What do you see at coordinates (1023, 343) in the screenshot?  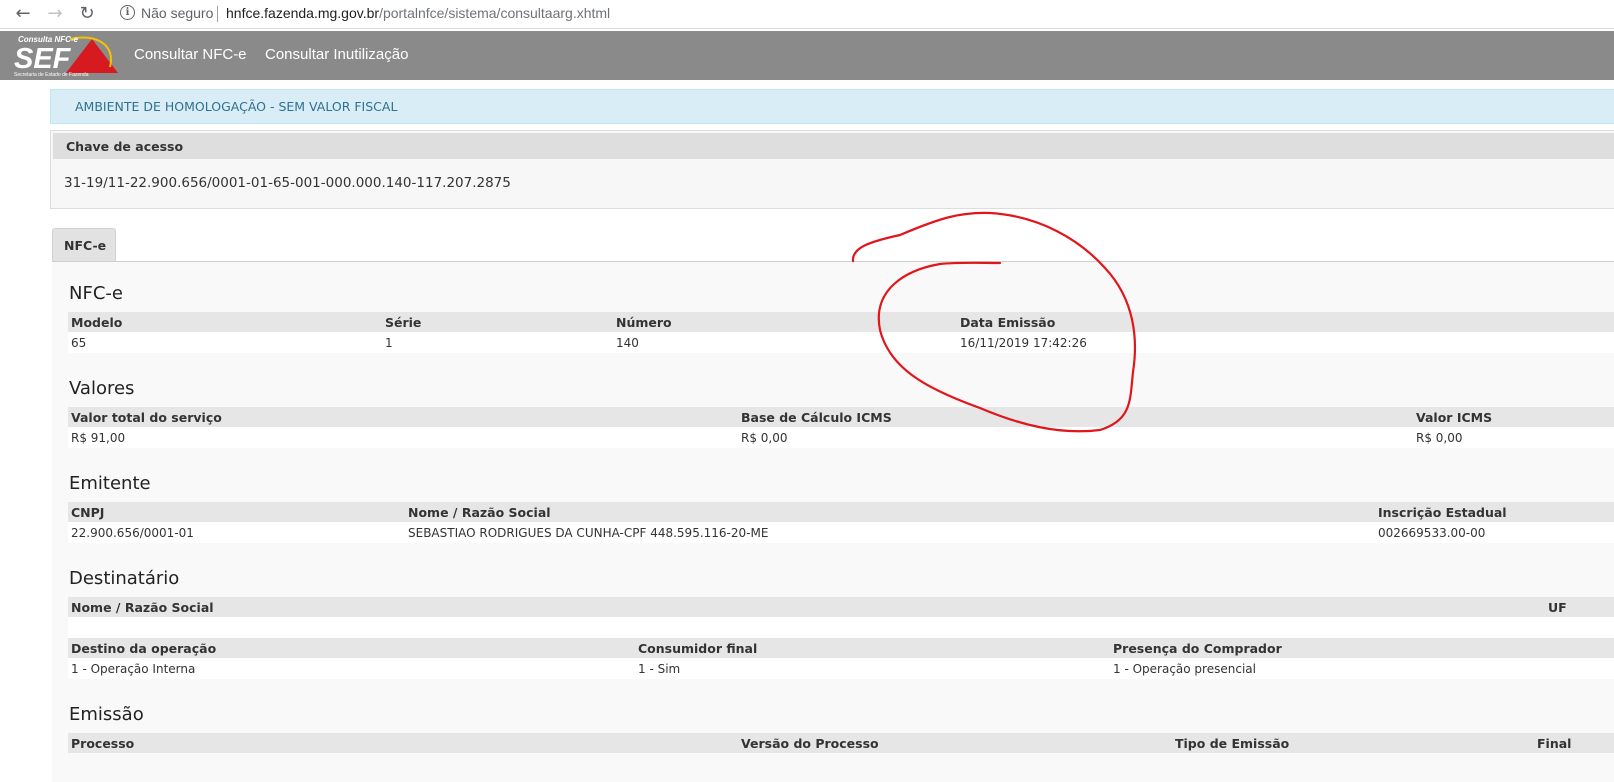 I see `value-data-emissao: 16/11/2019 17:42:26` at bounding box center [1023, 343].